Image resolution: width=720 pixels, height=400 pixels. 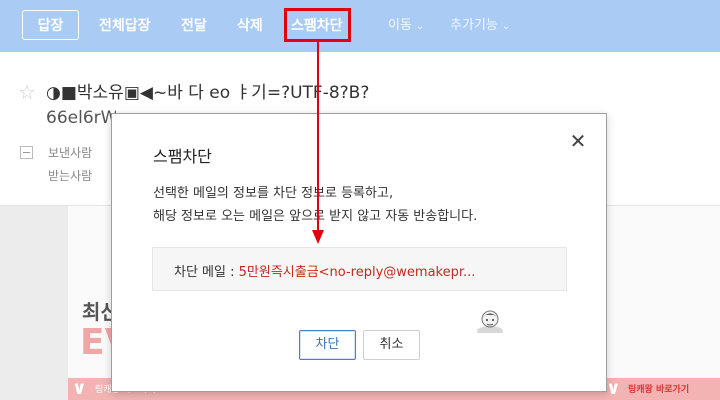 What do you see at coordinates (250, 26) in the screenshot?
I see `delete-button: 삭제` at bounding box center [250, 26].